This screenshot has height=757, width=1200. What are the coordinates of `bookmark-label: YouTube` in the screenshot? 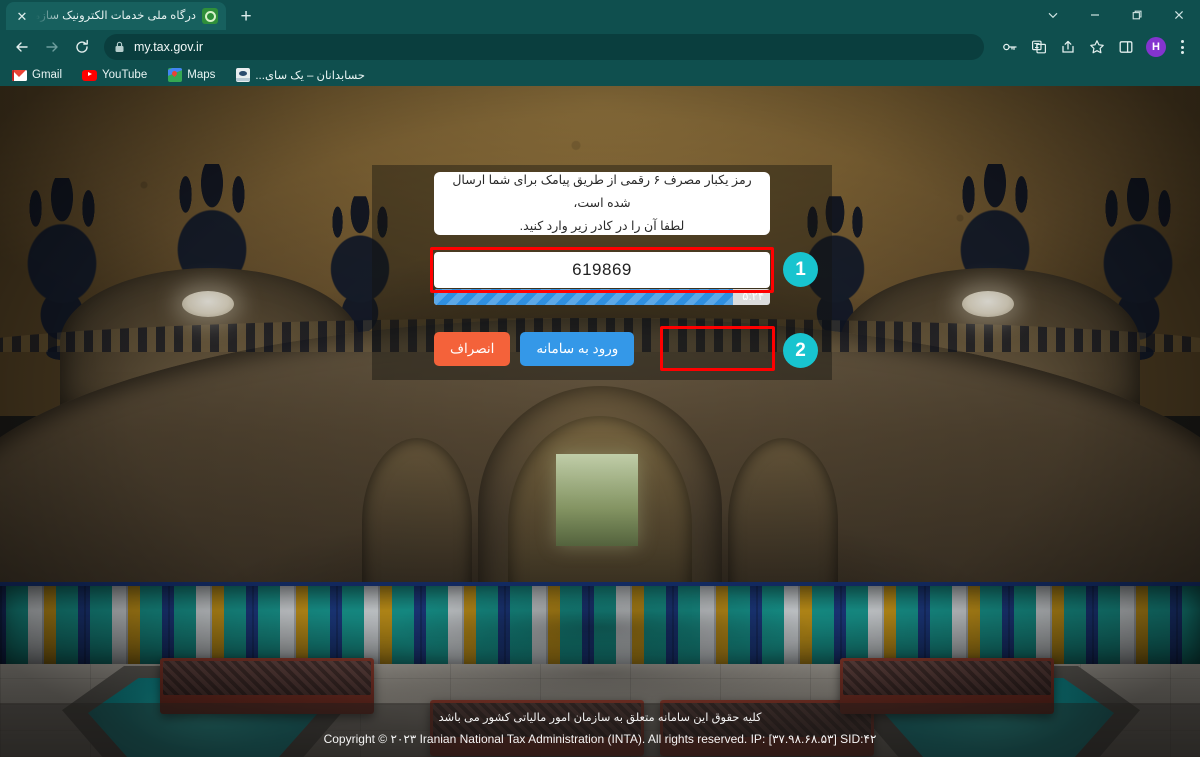 It's located at (125, 75).